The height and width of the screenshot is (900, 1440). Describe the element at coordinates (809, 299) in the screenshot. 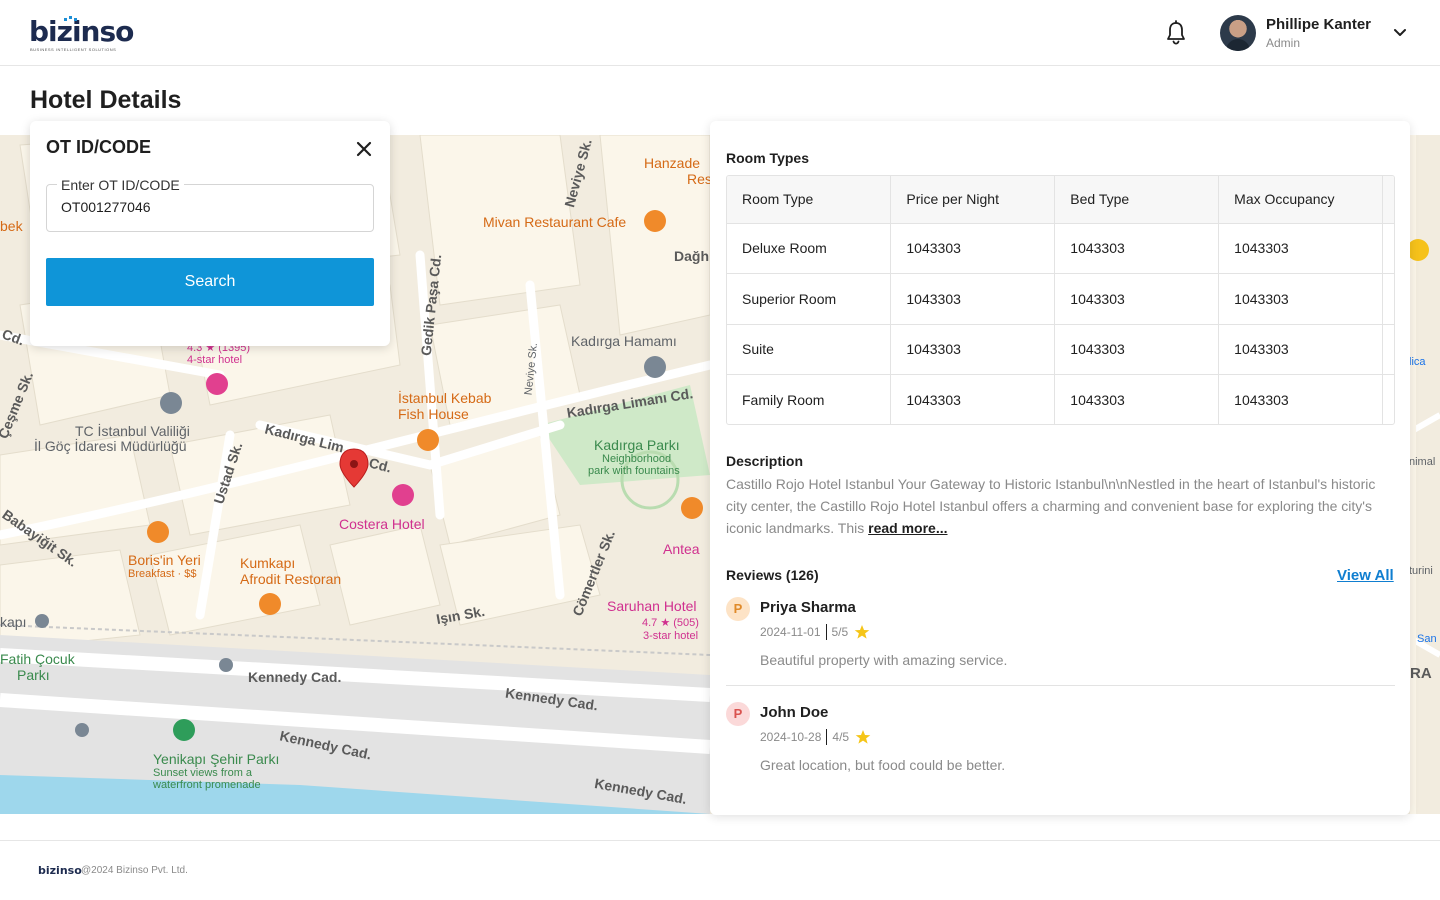

I see `table-cell: Superior Room` at that location.